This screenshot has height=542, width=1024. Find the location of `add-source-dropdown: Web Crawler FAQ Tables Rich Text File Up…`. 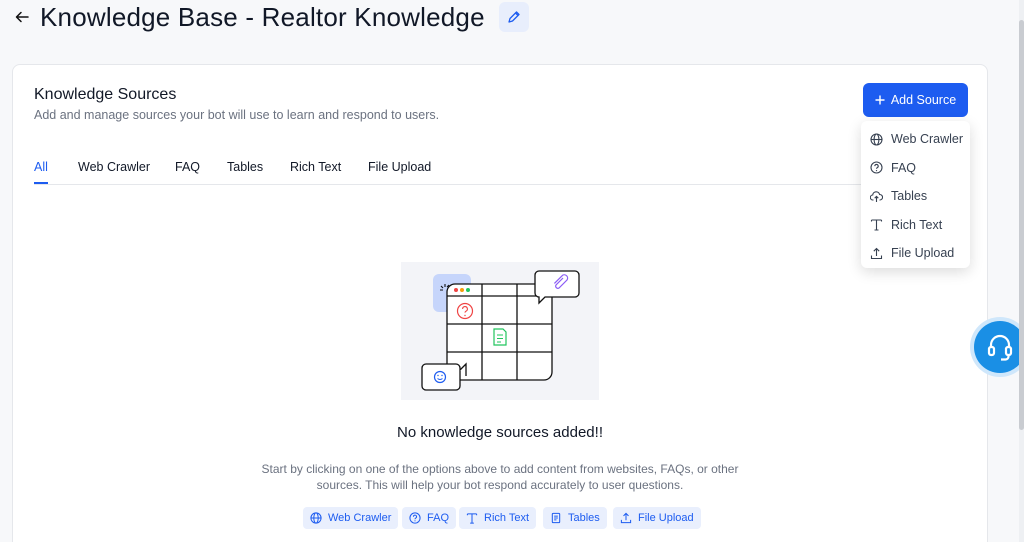

add-source-dropdown: Web Crawler FAQ Tables Rich Text File Up… is located at coordinates (915, 194).